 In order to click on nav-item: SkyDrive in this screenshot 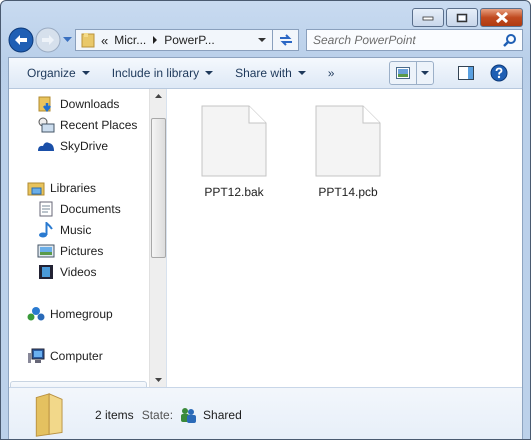, I will do `click(79, 145)`.